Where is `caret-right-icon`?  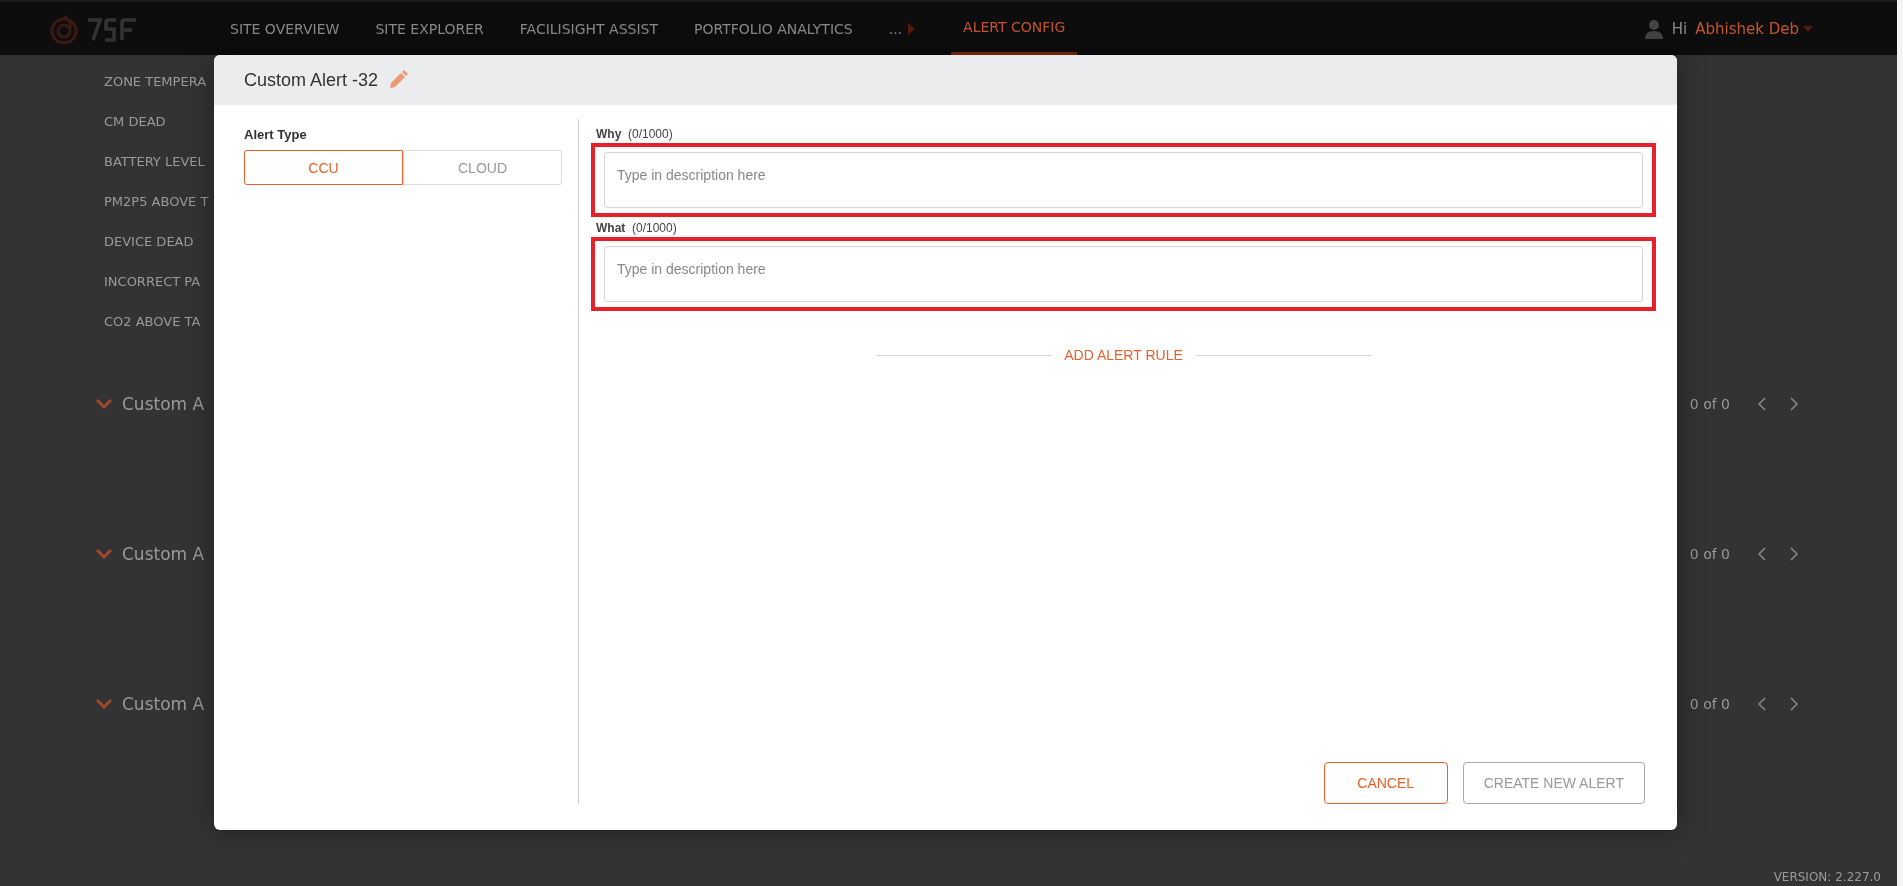 caret-right-icon is located at coordinates (912, 28).